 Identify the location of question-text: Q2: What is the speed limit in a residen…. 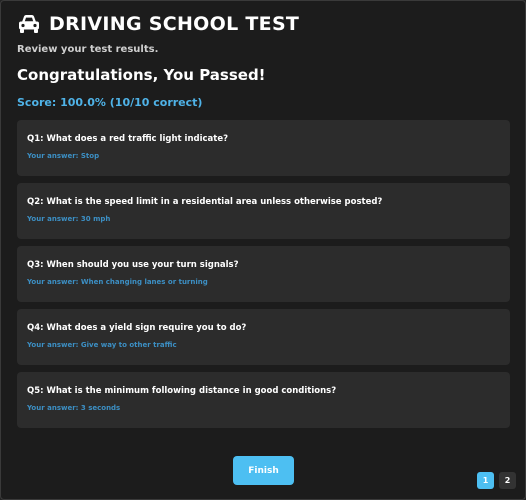
(205, 202).